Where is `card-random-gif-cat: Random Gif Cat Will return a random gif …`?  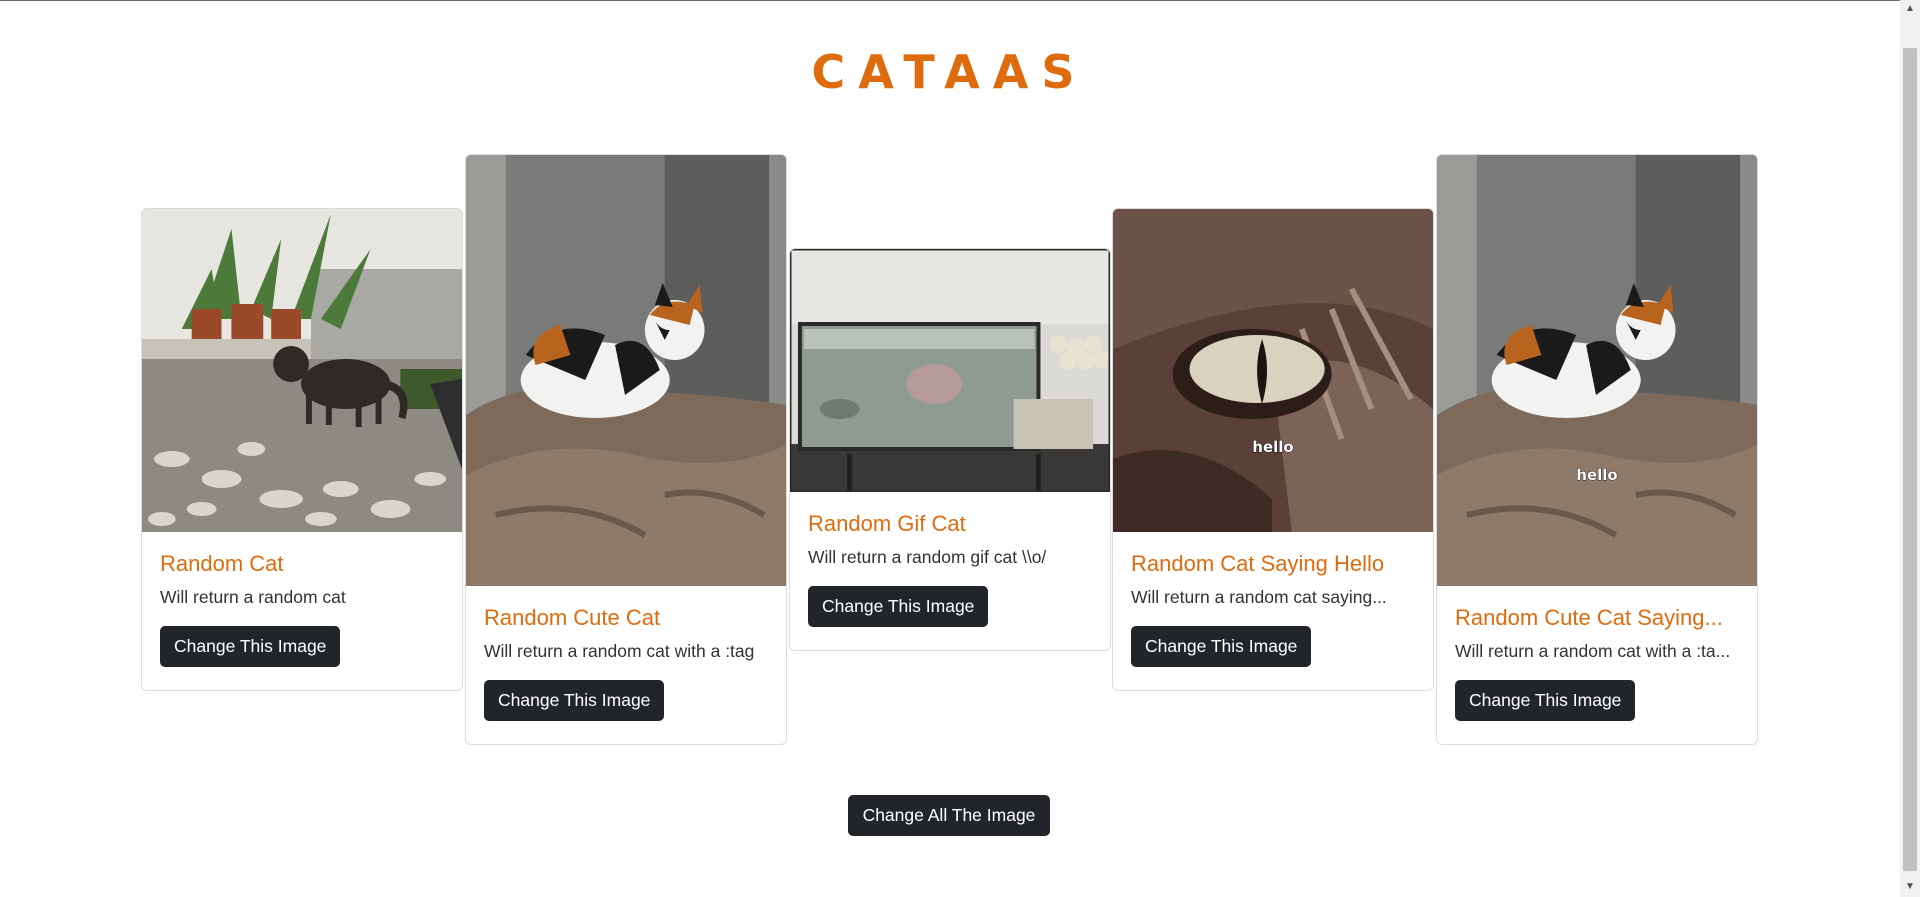
card-random-gif-cat: Random Gif Cat Will return a random gif … is located at coordinates (950, 449).